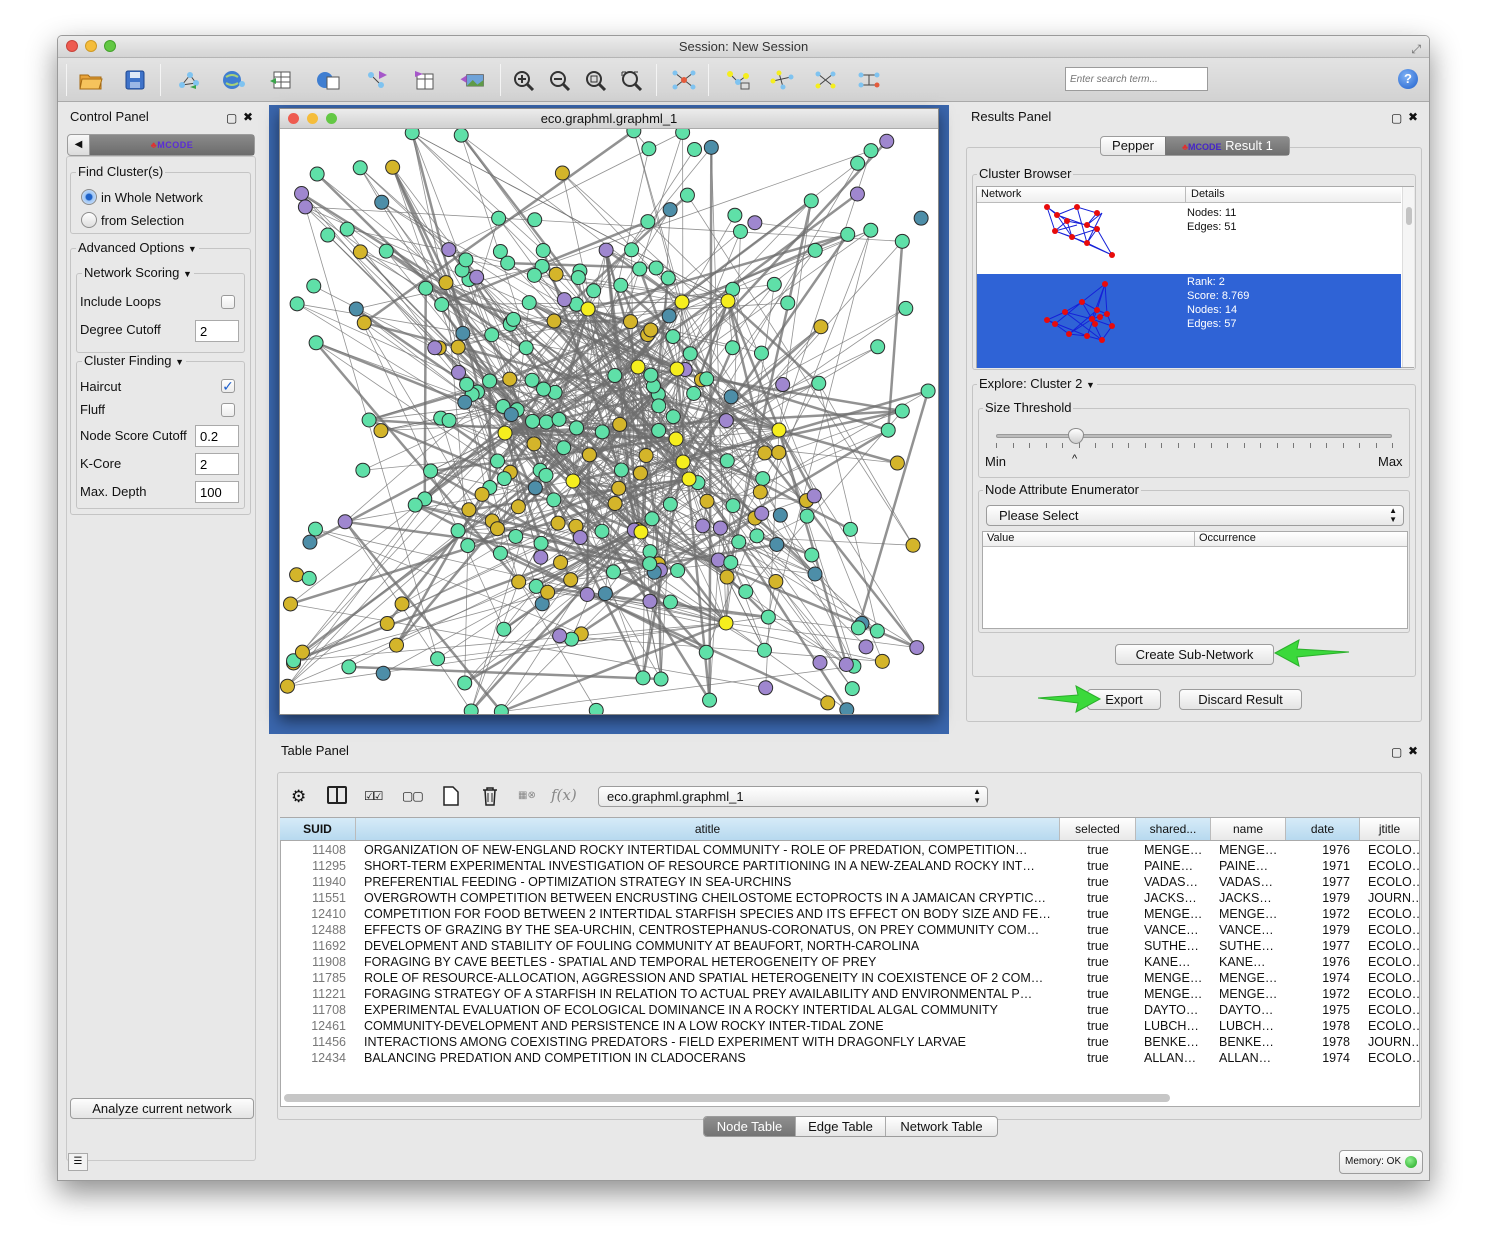 Image resolution: width=1487 pixels, height=1260 pixels. What do you see at coordinates (1227, 146) in the screenshot?
I see `tab-result-1: ♣MCODE Result 1` at bounding box center [1227, 146].